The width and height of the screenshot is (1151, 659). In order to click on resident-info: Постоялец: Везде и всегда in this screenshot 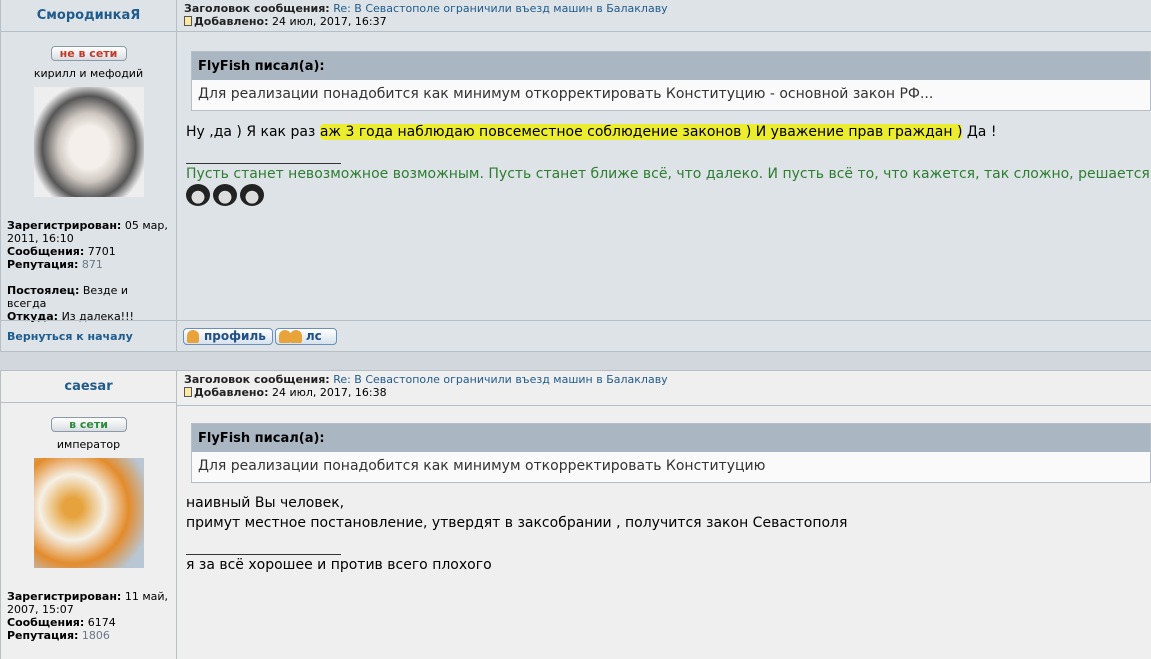, I will do `click(68, 297)`.